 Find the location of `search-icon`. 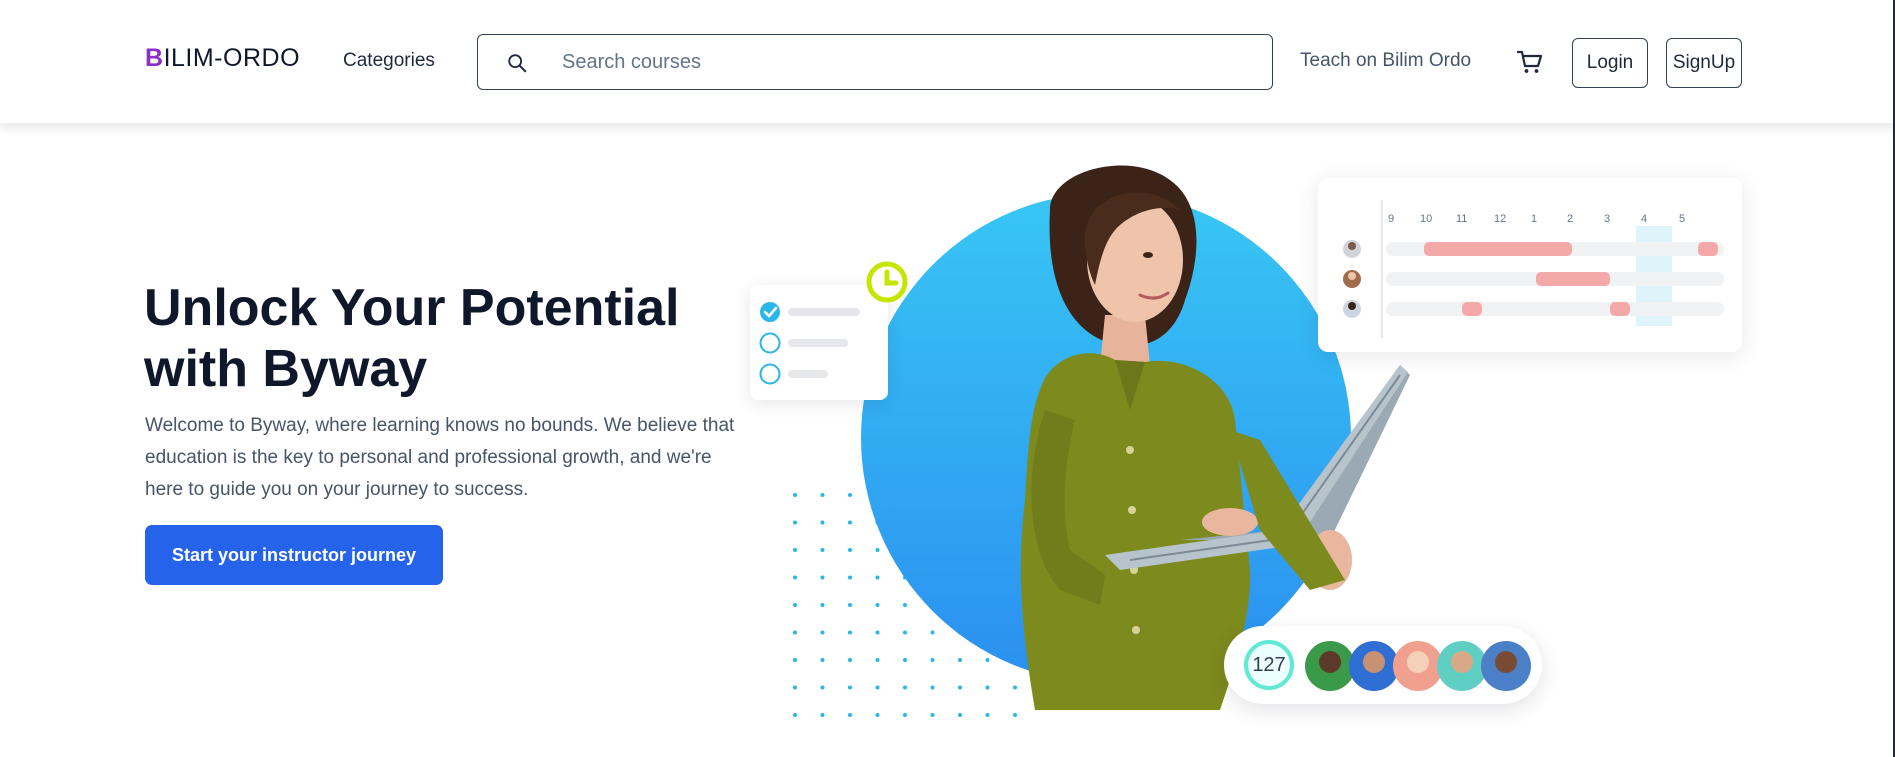

search-icon is located at coordinates (517, 63).